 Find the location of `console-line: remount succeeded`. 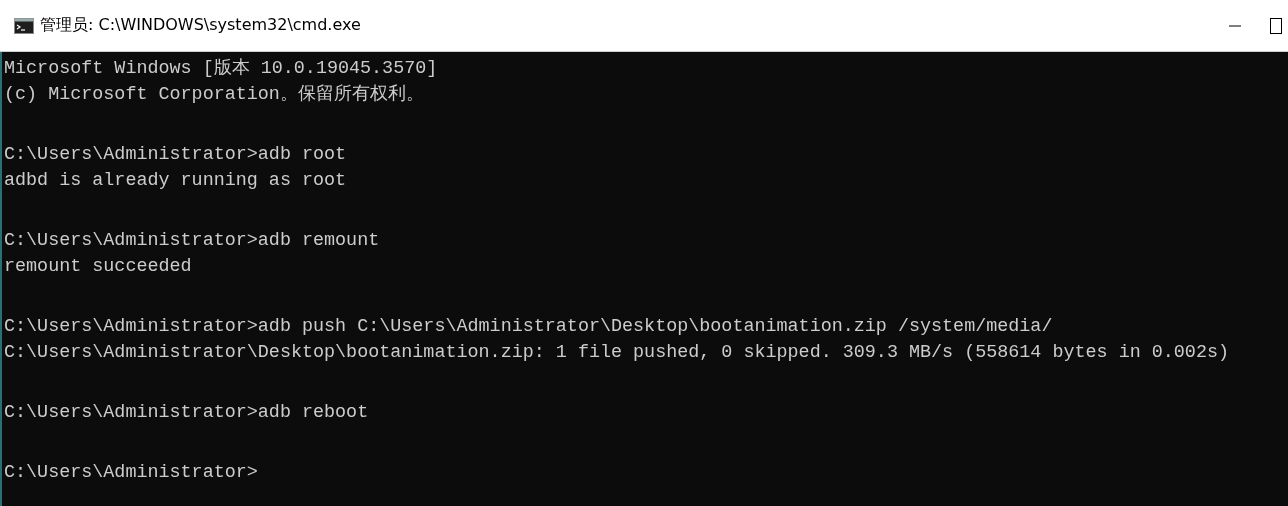

console-line: remount succeeded is located at coordinates (98, 267).